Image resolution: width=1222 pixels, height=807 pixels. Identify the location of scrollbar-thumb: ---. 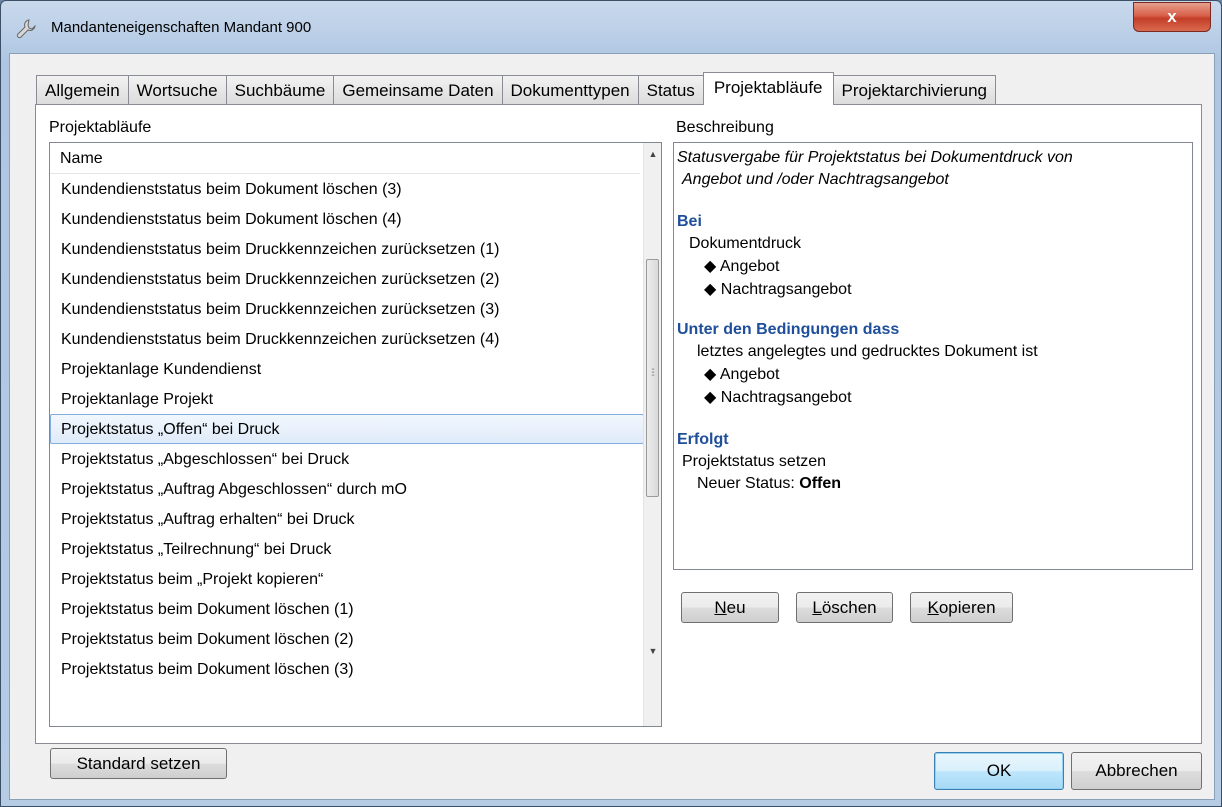
(652, 378).